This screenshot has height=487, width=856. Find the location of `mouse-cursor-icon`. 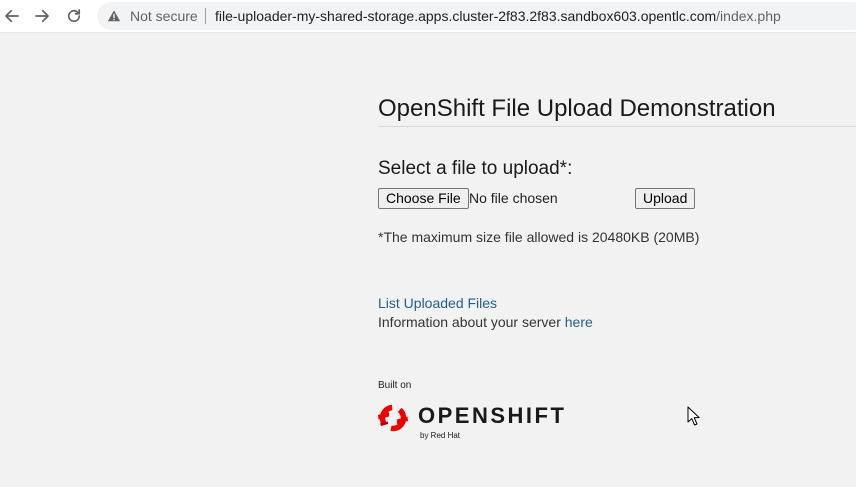

mouse-cursor-icon is located at coordinates (693, 416).